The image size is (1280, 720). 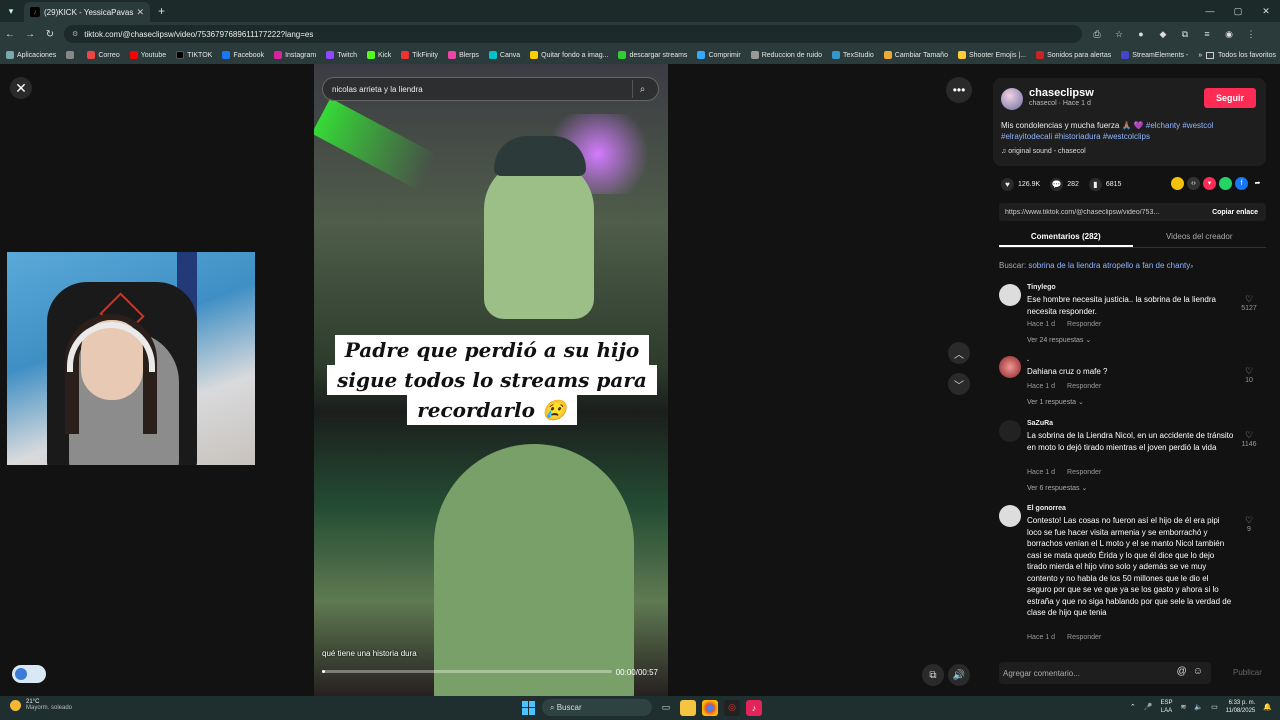 I want to click on windows-start-icon, so click(x=529, y=707).